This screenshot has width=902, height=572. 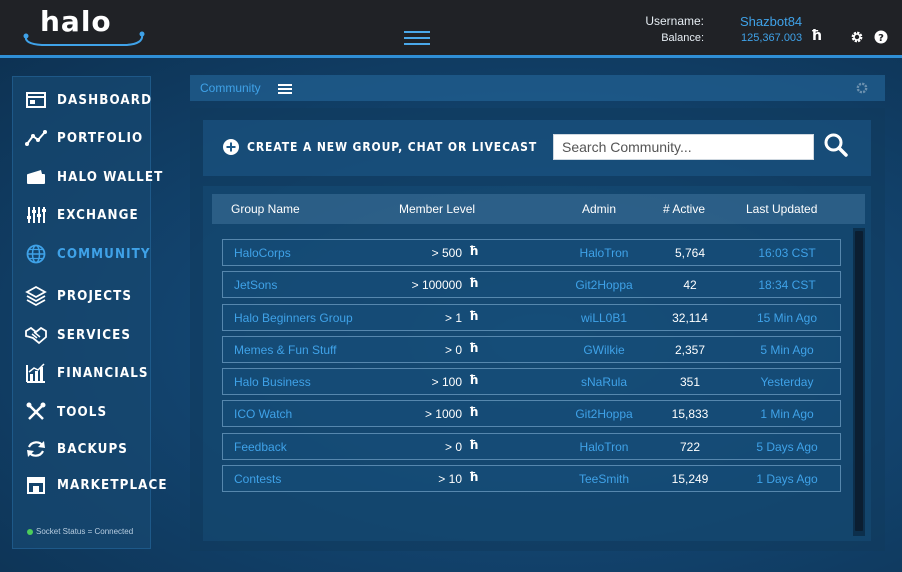 What do you see at coordinates (599, 209) in the screenshot?
I see `column-header-admin: Admin` at bounding box center [599, 209].